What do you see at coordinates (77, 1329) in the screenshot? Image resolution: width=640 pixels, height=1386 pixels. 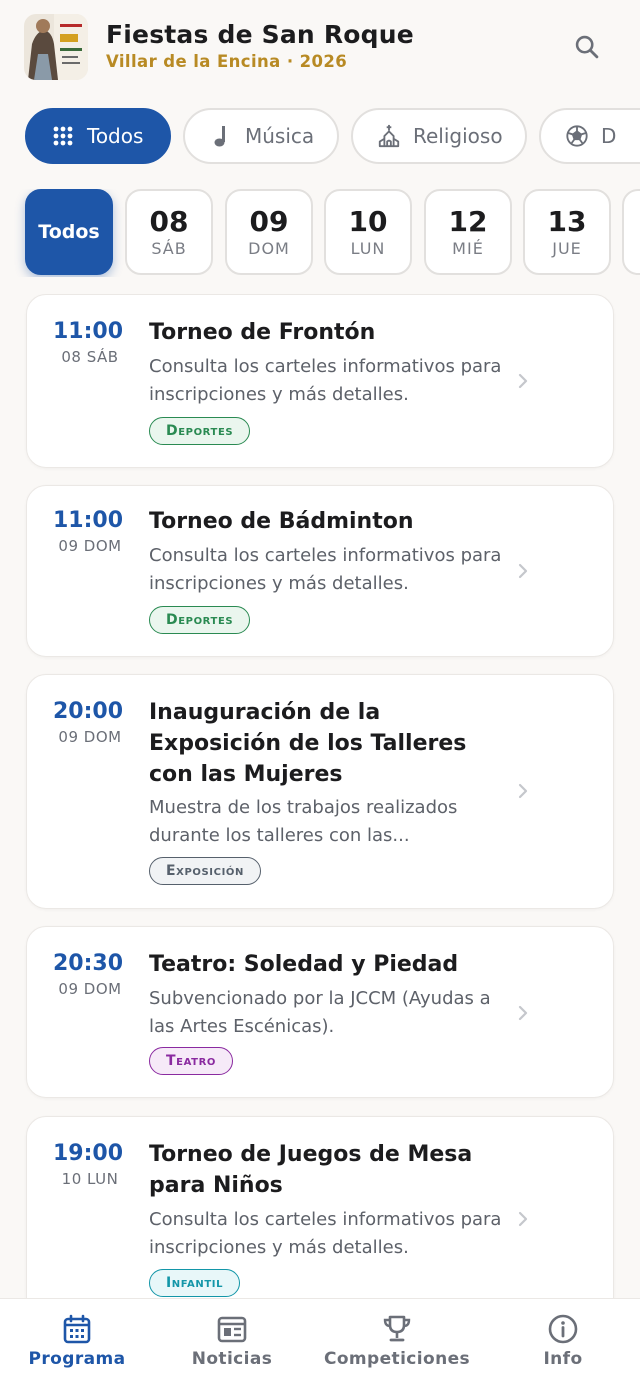 I see `calendar-icon` at bounding box center [77, 1329].